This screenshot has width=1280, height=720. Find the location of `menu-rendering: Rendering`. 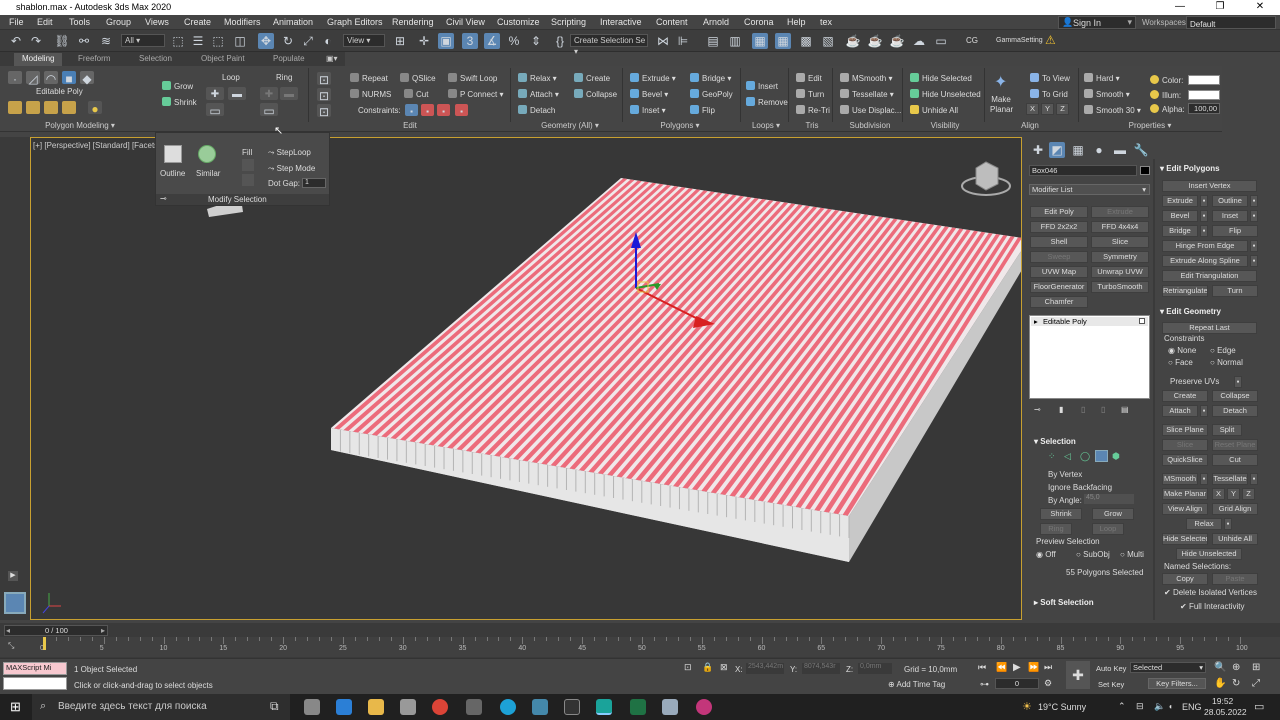

menu-rendering: Rendering is located at coordinates (413, 22).